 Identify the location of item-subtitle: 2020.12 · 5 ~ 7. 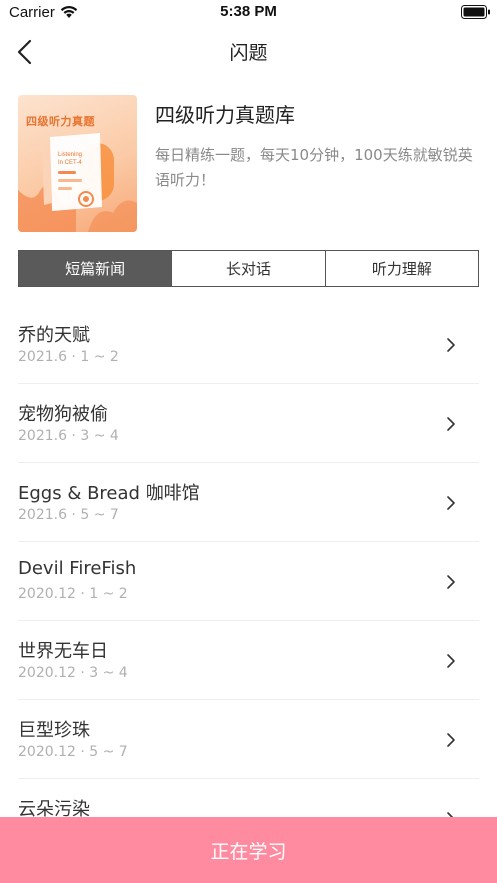
(73, 752).